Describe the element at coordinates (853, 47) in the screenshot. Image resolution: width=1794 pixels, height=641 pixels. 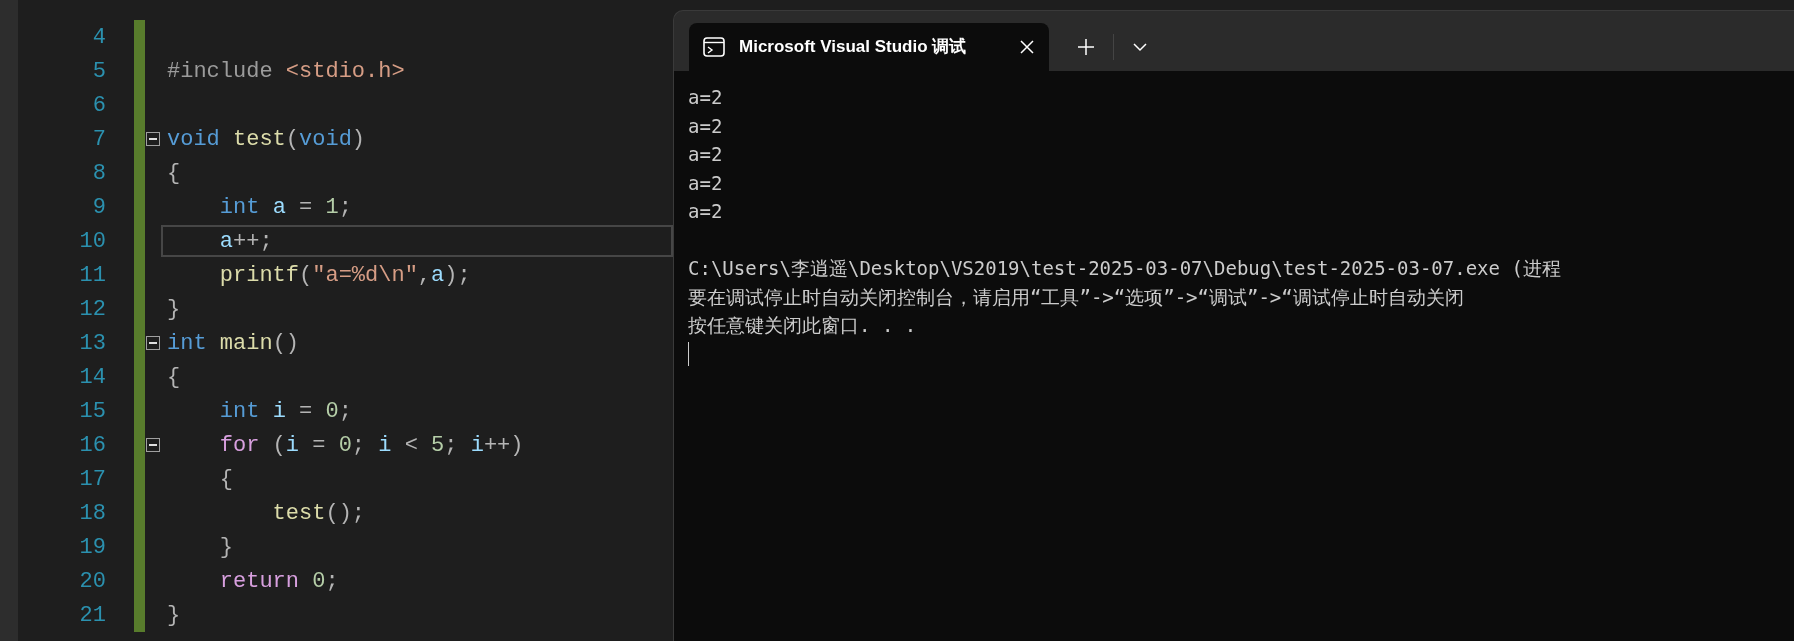
I see `tab-title: Microsoft Visual Studio 调试` at that location.